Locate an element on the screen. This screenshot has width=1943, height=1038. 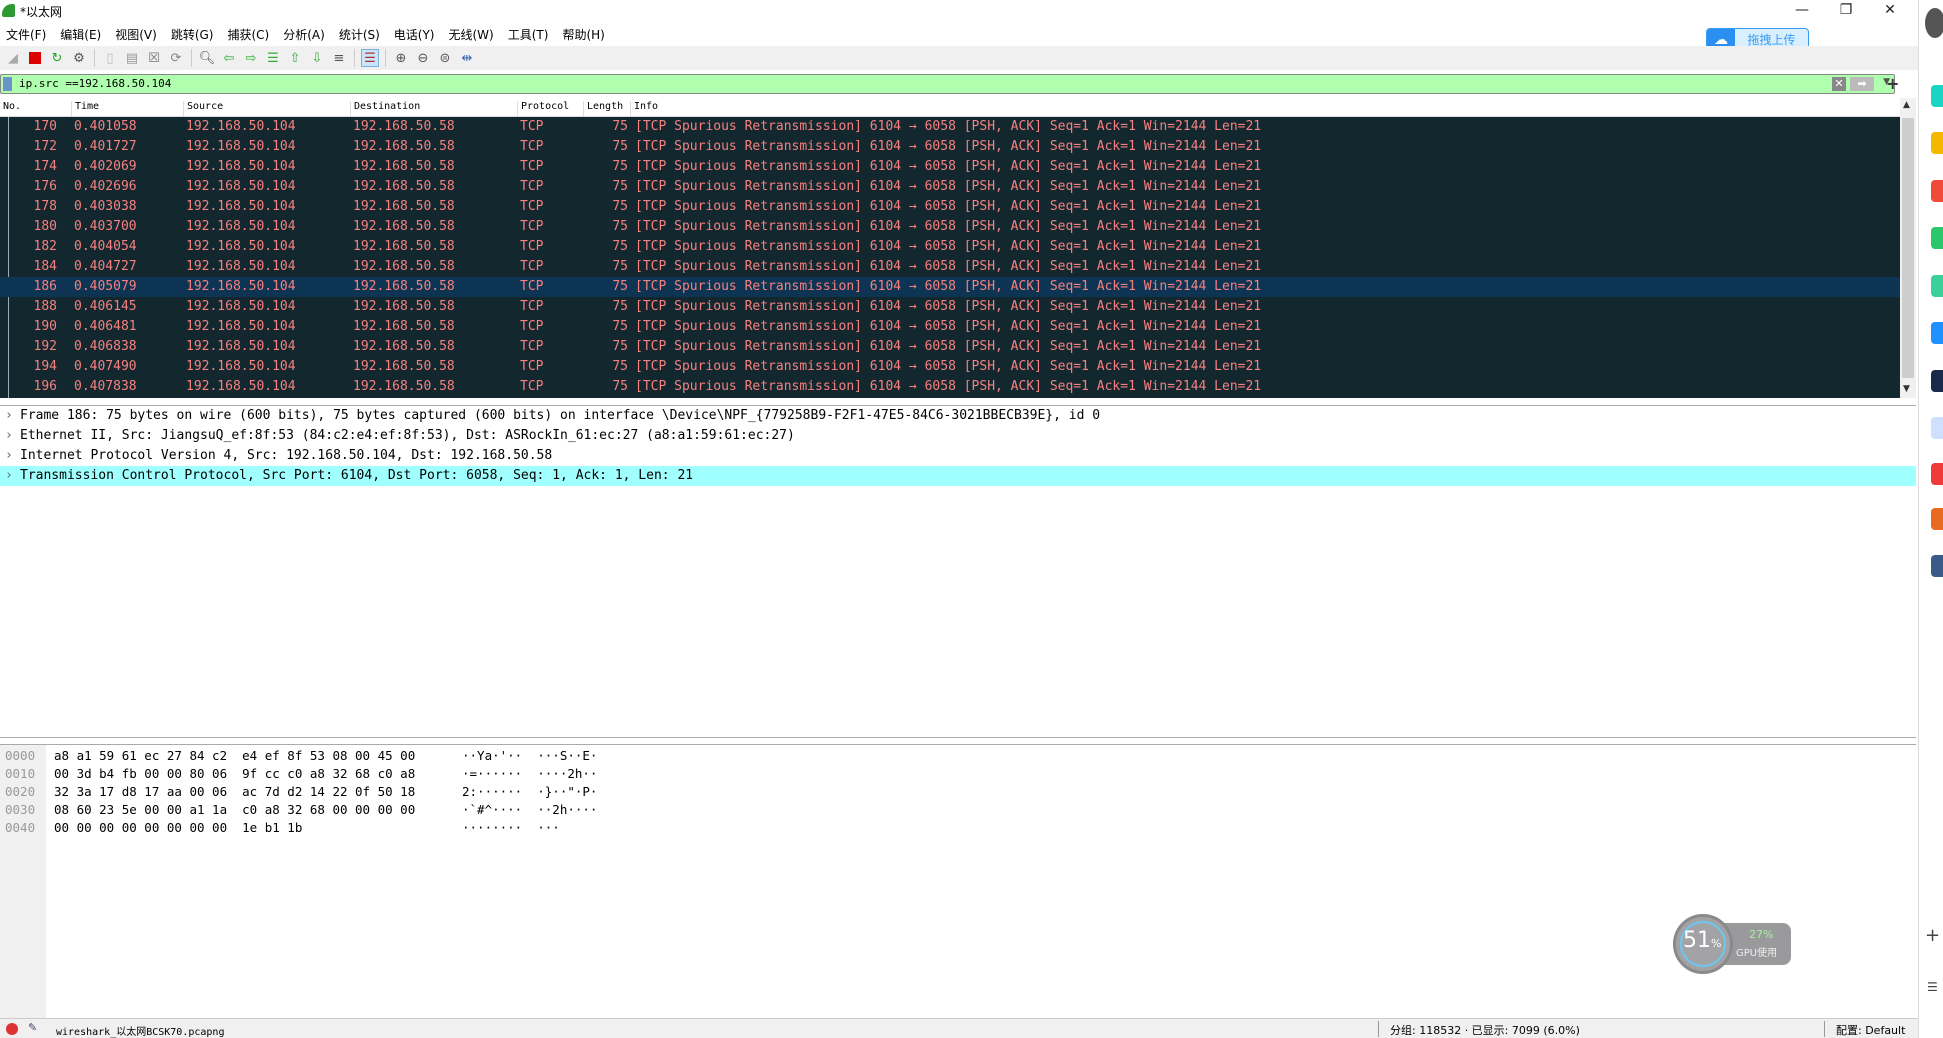
column-destination: Destination is located at coordinates (385, 109).